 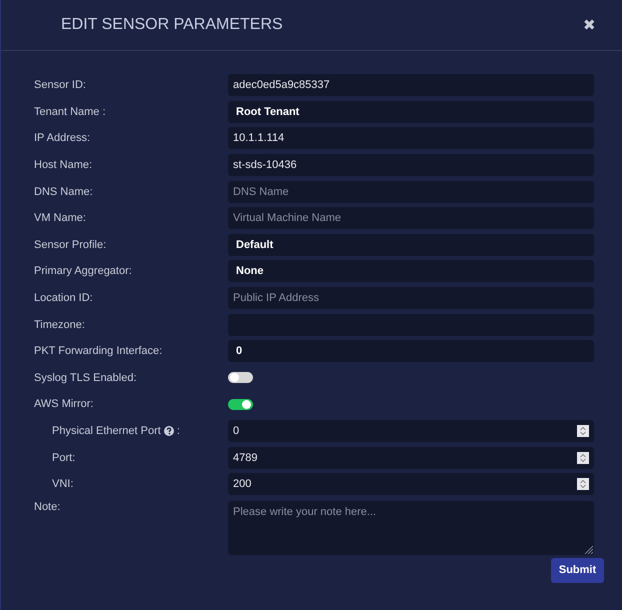 I want to click on field-label: Note:, so click(x=47, y=506).